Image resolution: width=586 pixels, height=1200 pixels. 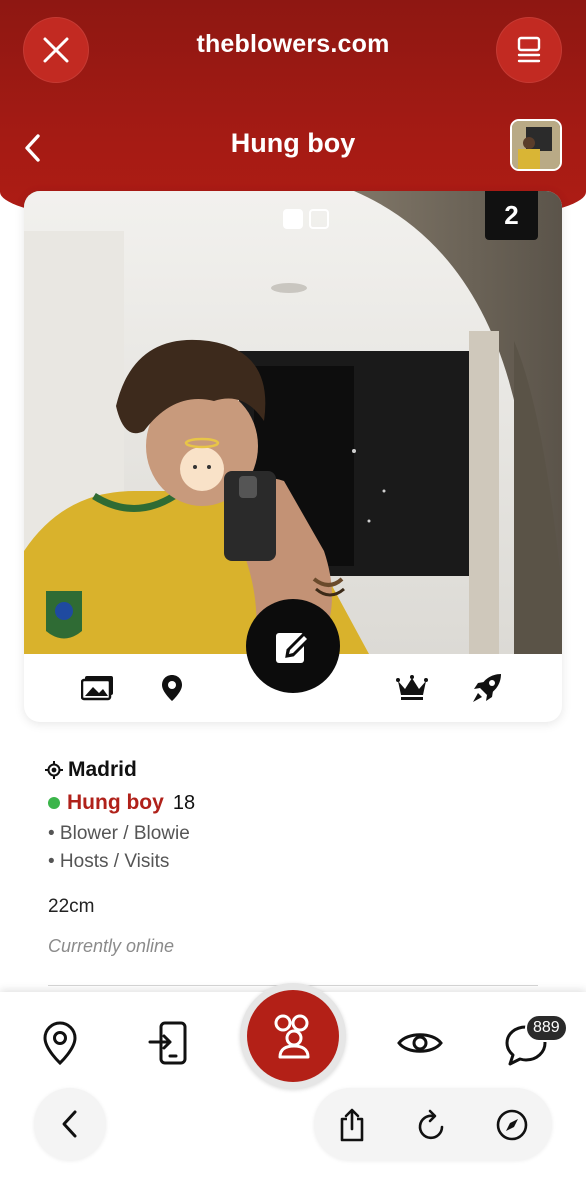 I want to click on location-pin-icon, so click(x=172, y=688).